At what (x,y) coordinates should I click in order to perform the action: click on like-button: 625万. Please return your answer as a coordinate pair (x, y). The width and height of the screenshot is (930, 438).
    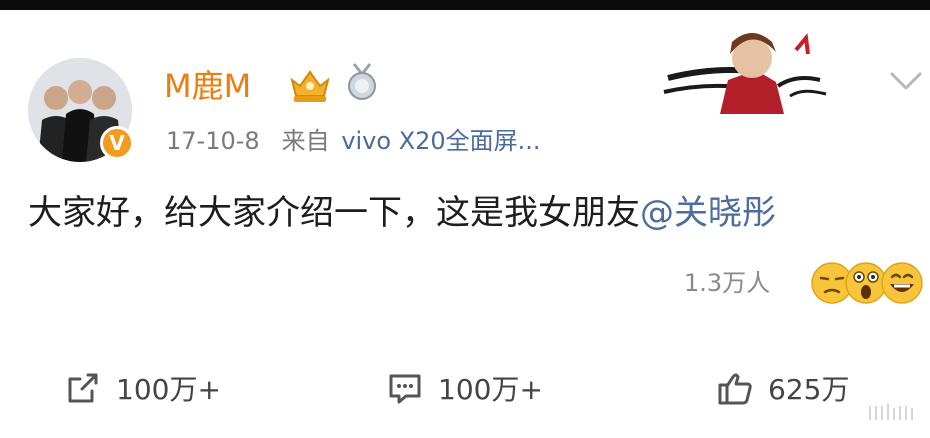
    Looking at the image, I should click on (782, 388).